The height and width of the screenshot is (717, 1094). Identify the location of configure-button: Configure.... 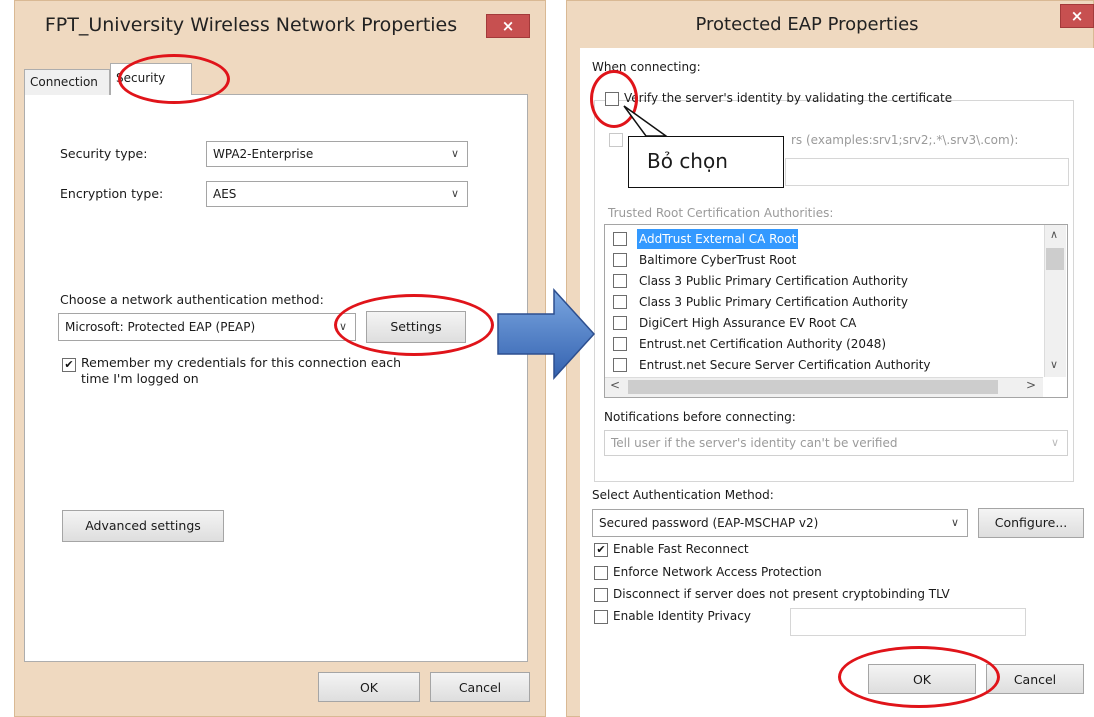
(1031, 523).